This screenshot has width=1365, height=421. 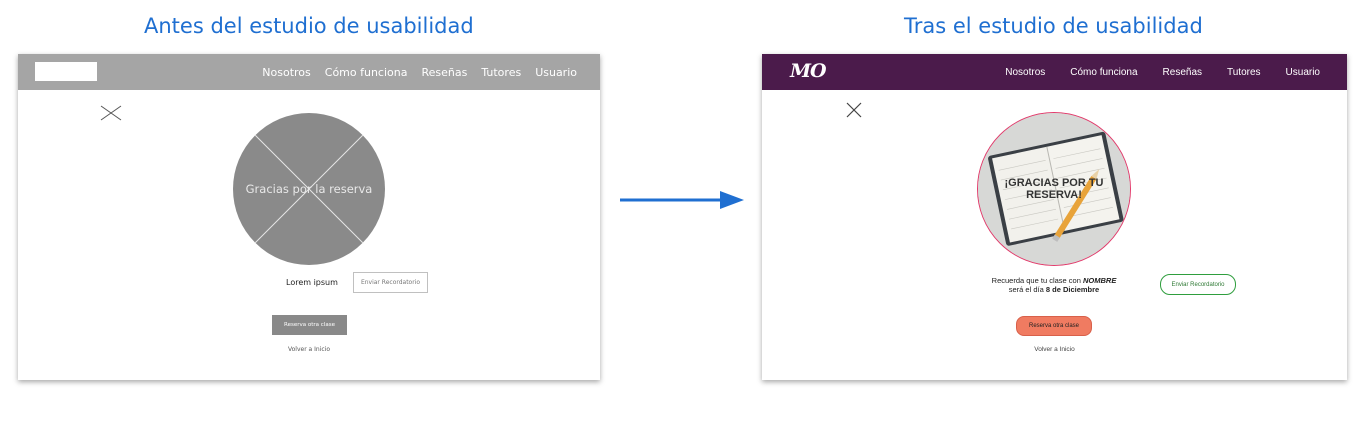 I want to click on hero-image-placeholder: Gracias por la reserva, so click(x=309, y=189).